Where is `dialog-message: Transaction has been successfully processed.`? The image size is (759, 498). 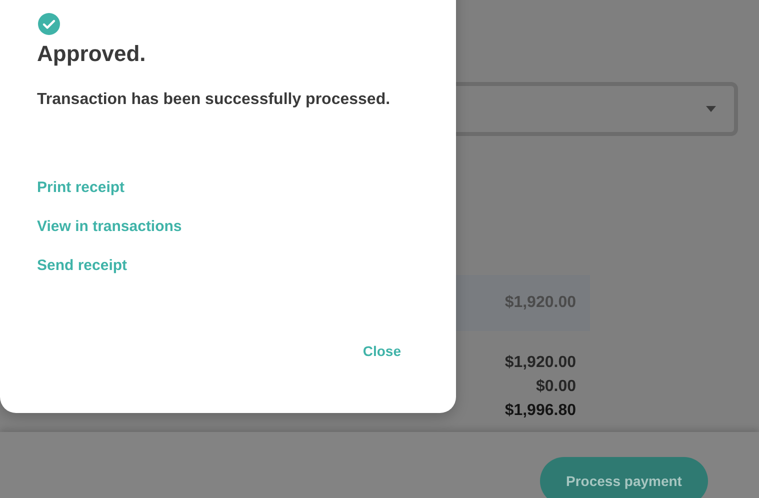
dialog-message: Transaction has been successfully processed. is located at coordinates (214, 100).